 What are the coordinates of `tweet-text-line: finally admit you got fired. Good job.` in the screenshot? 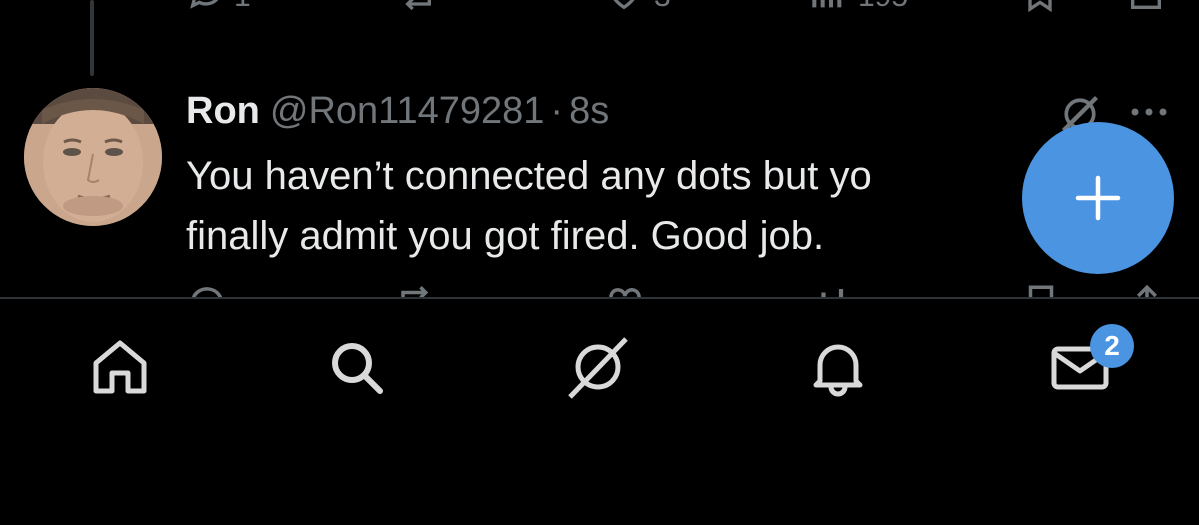 It's located at (505, 236).